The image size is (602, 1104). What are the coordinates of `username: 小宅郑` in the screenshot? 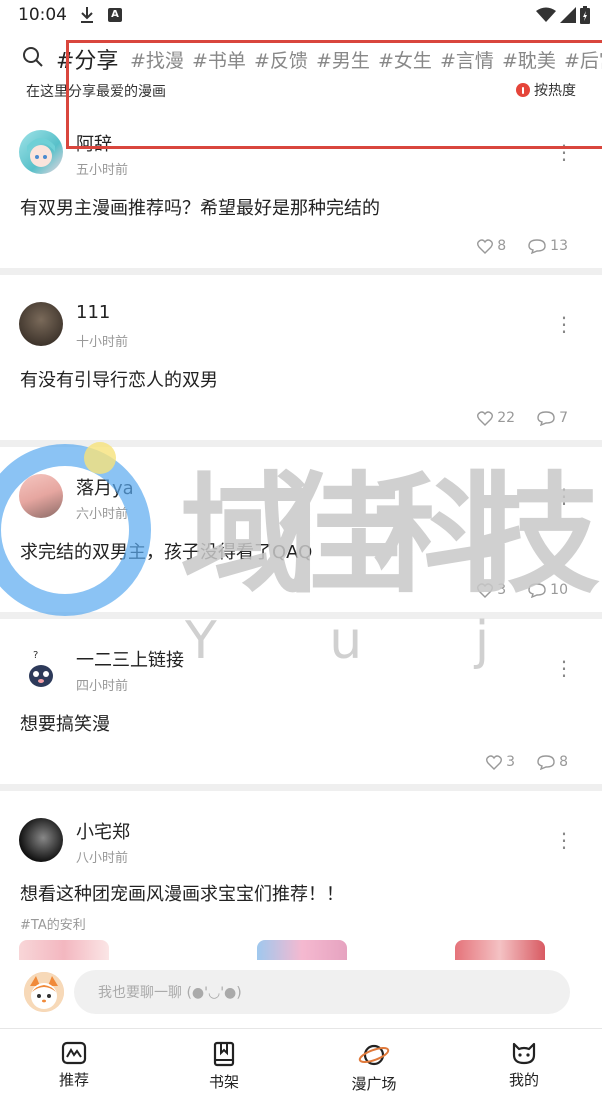 It's located at (103, 831).